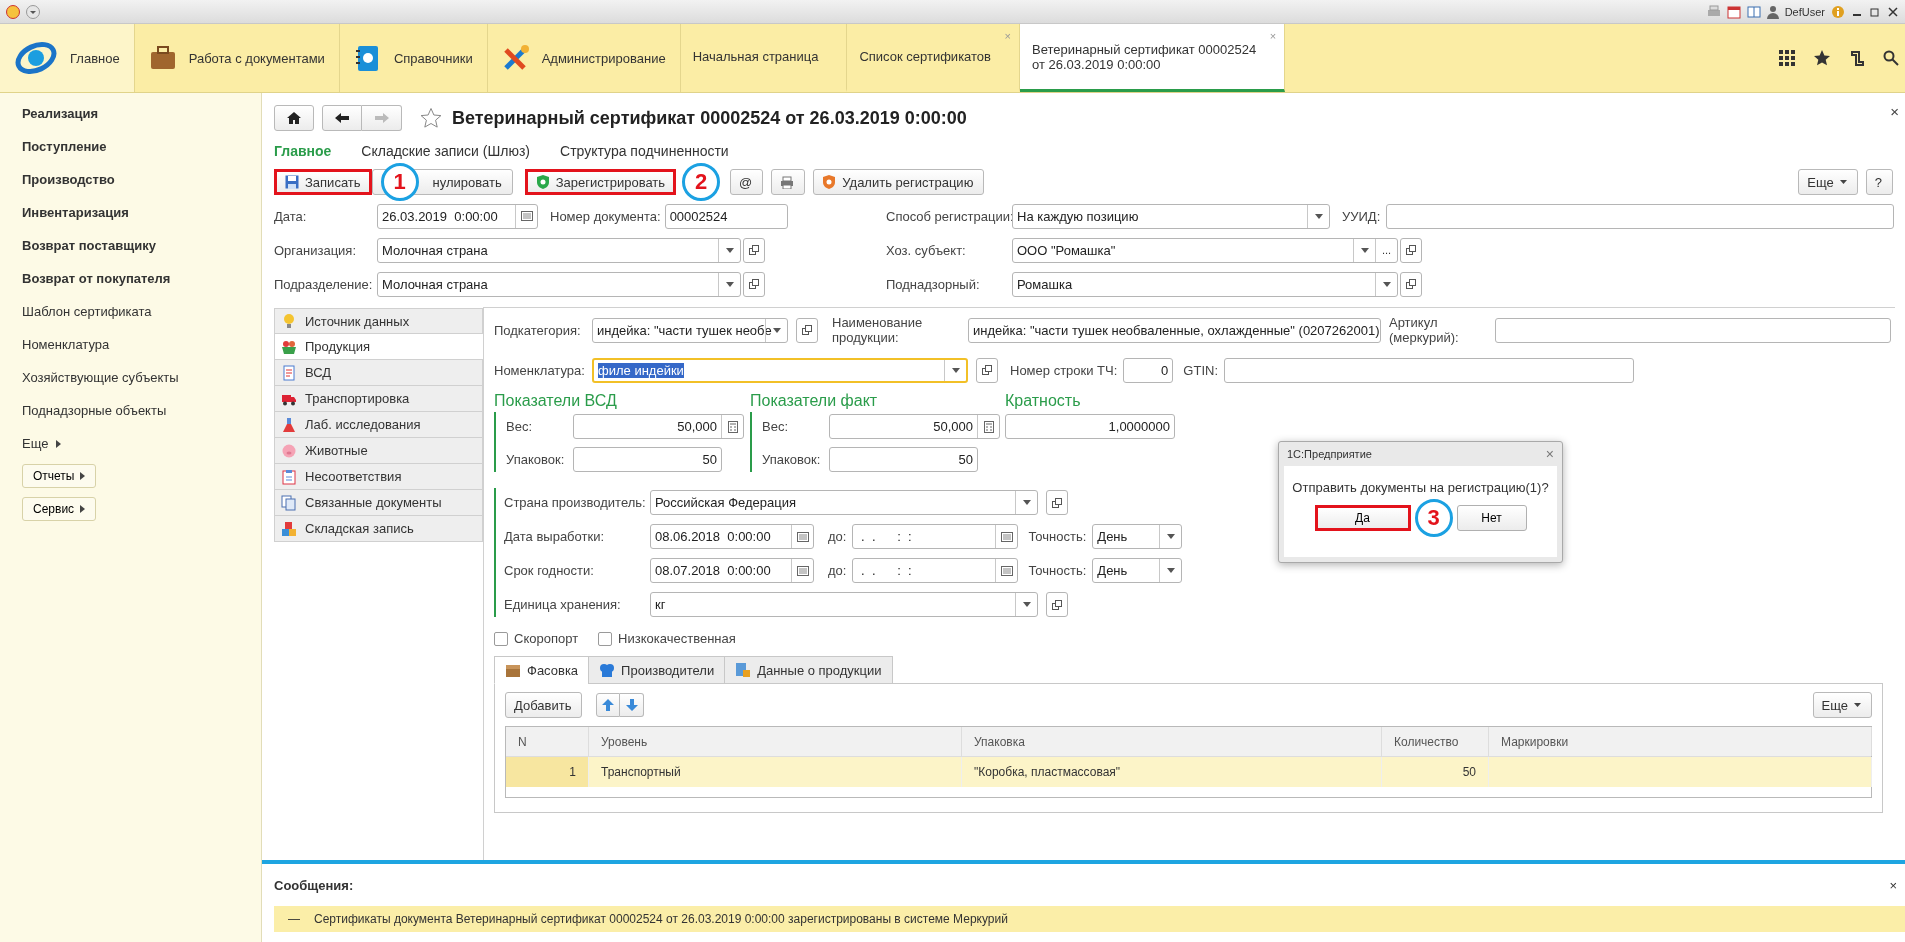 Image resolution: width=1905 pixels, height=942 pixels. What do you see at coordinates (96, 278) in the screenshot?
I see `sidebar-link: Возврат от покупателя` at bounding box center [96, 278].